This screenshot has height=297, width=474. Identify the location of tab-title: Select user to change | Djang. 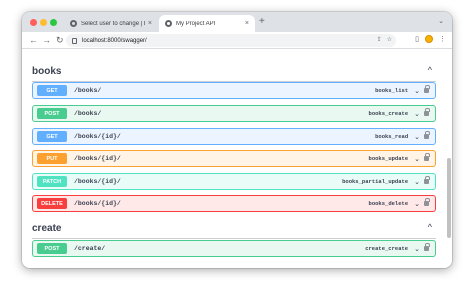
(113, 23).